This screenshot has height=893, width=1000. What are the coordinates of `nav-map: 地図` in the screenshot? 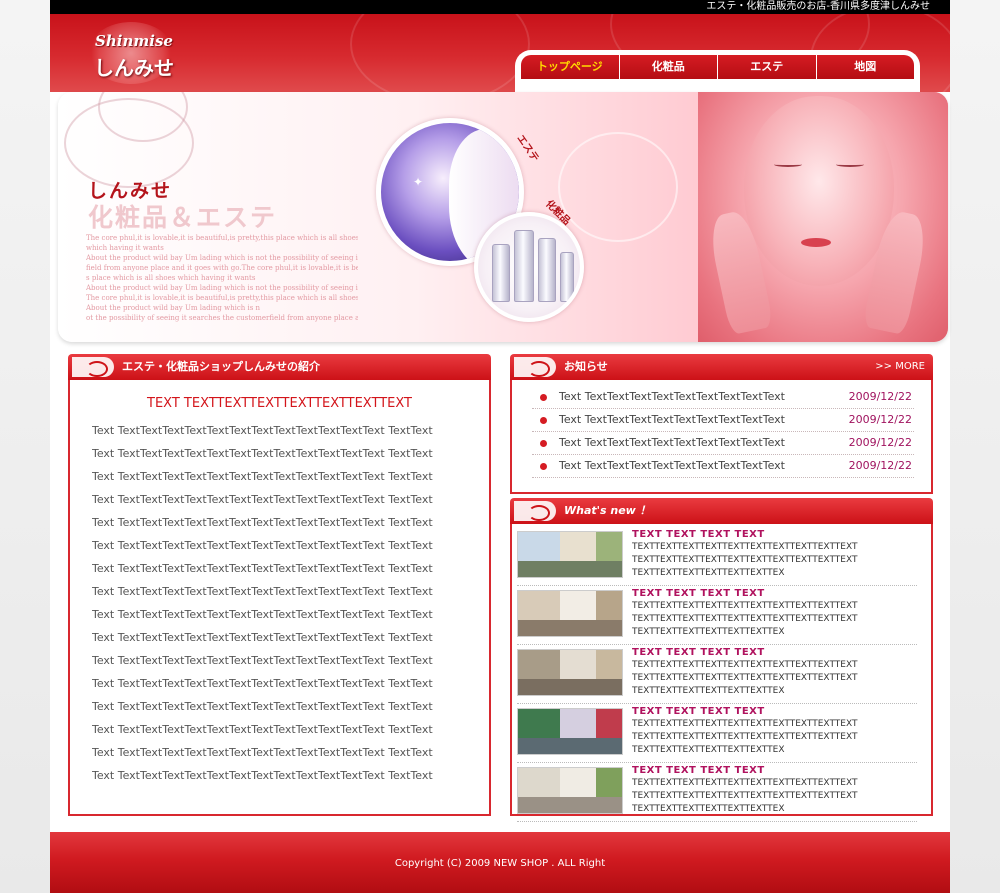 It's located at (865, 67).